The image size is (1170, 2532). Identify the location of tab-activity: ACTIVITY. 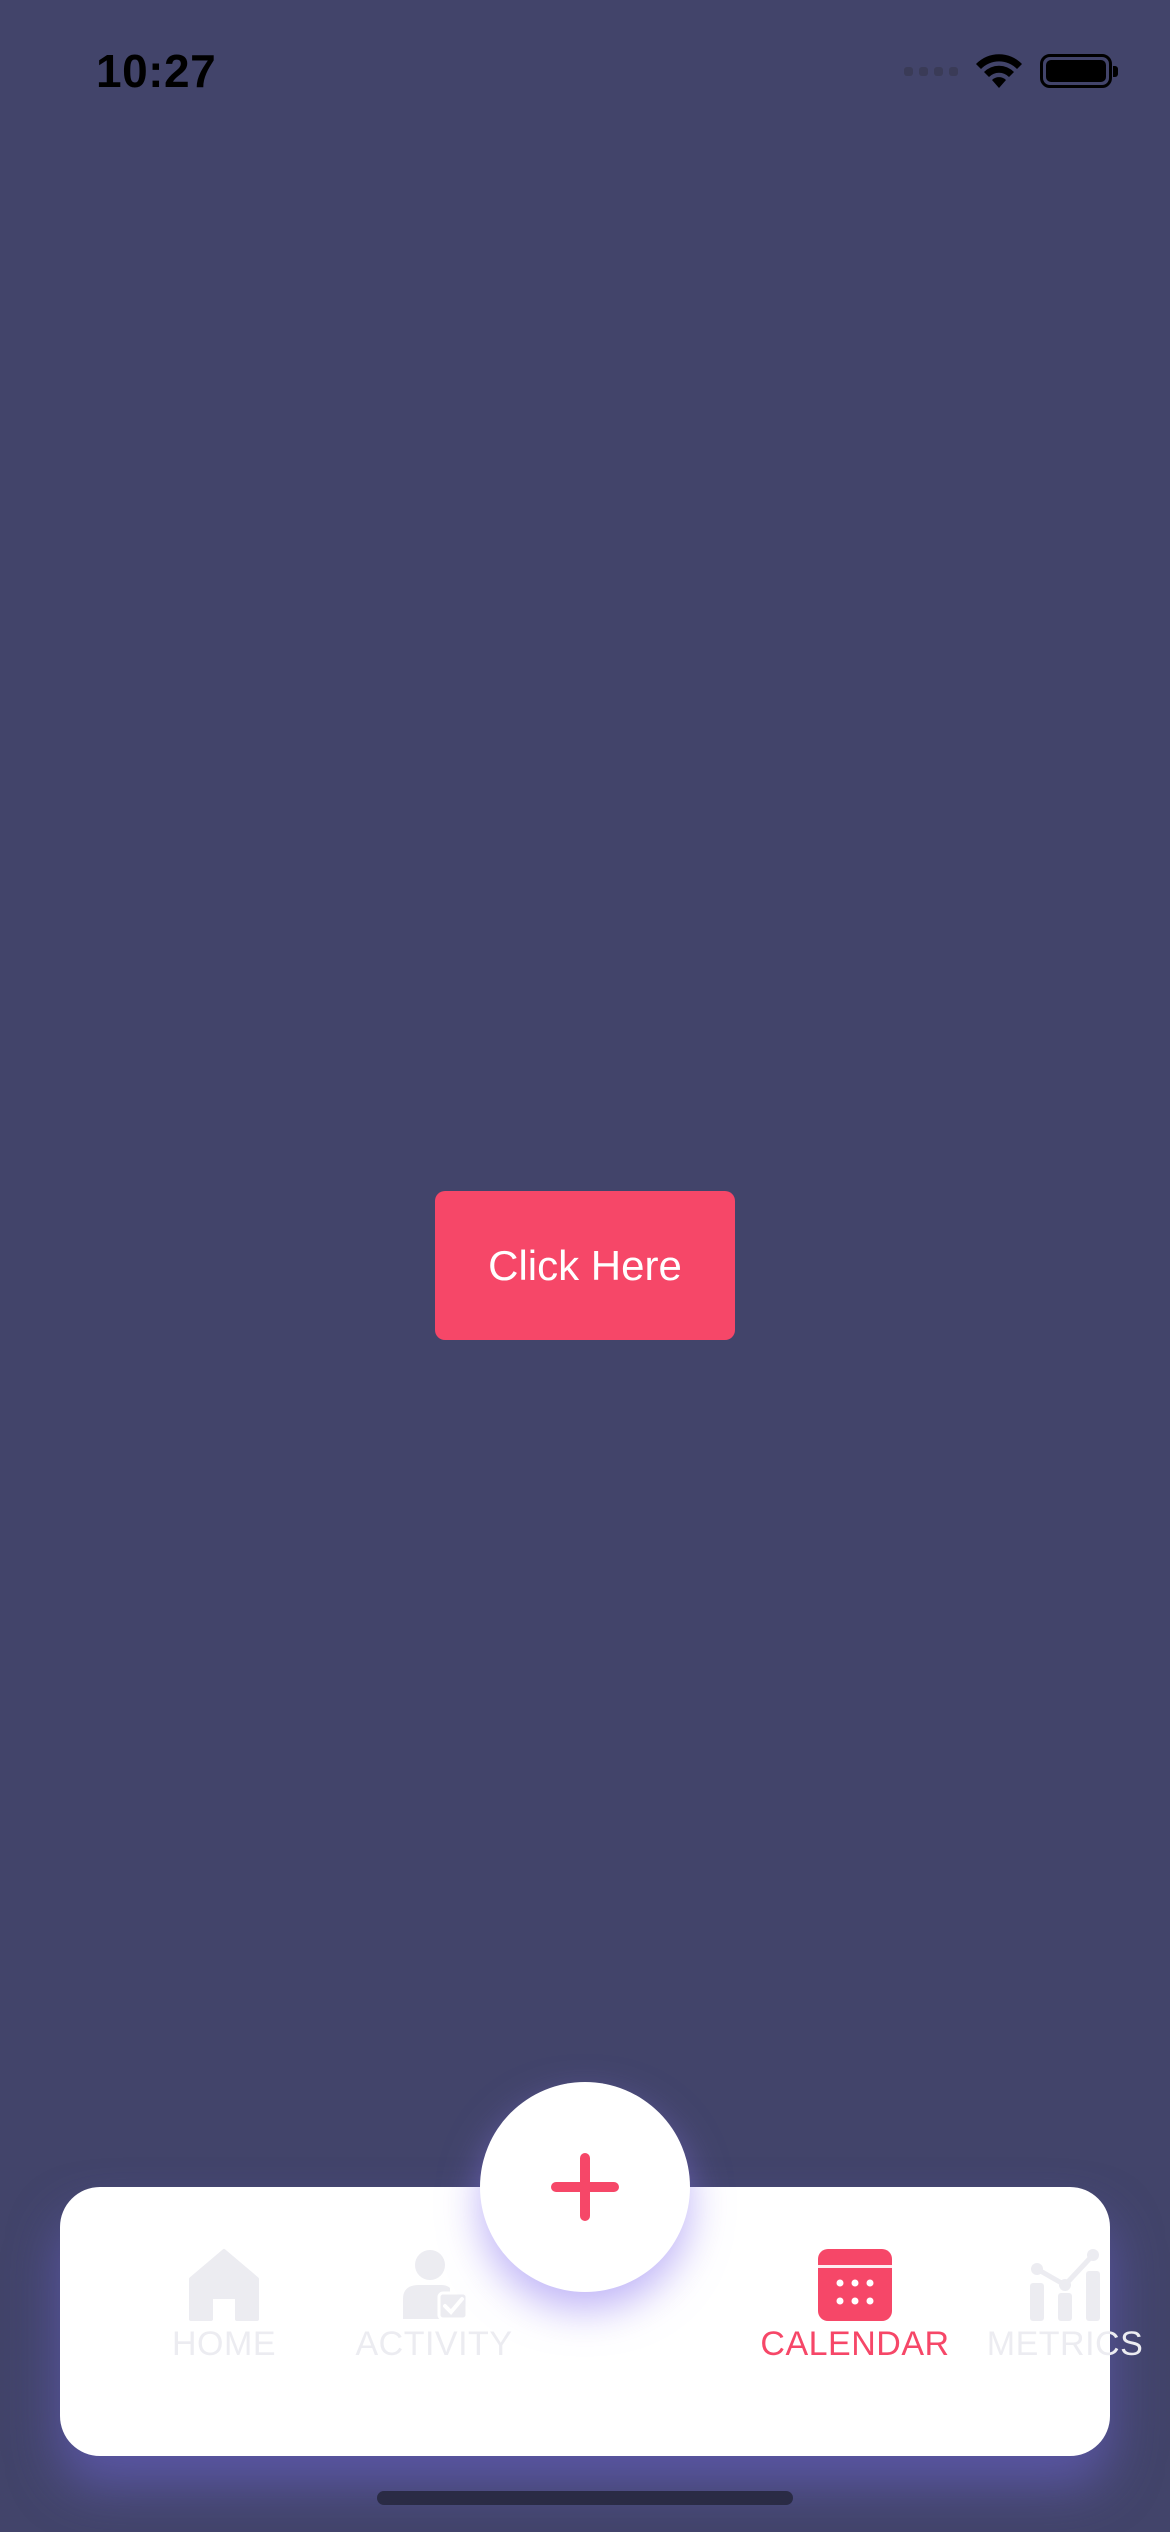
(434, 2307).